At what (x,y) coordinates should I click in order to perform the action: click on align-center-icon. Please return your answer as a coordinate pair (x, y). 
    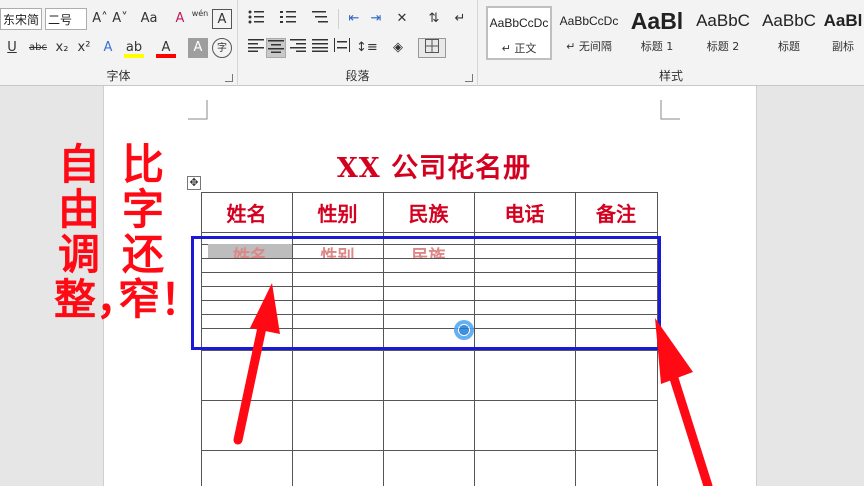
    Looking at the image, I should click on (276, 48).